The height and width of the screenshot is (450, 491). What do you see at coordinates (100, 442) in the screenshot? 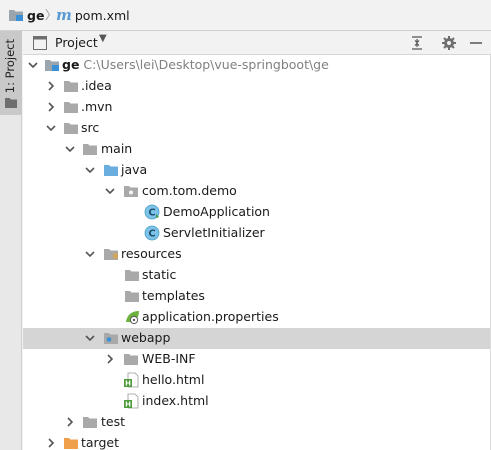
I see `tree-node-target-label: target` at bounding box center [100, 442].